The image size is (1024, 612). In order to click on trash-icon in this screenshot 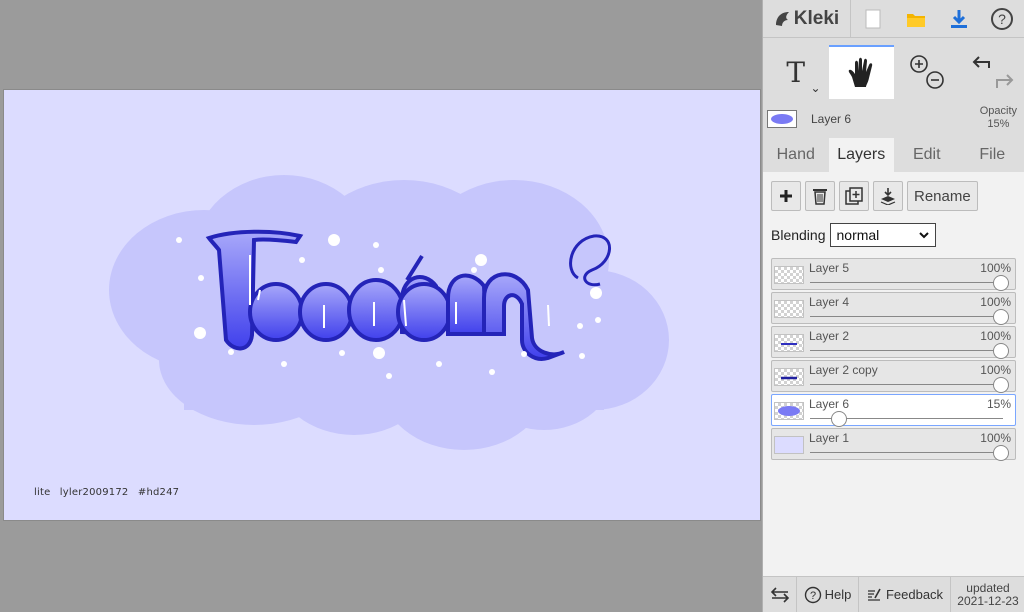, I will do `click(820, 197)`.